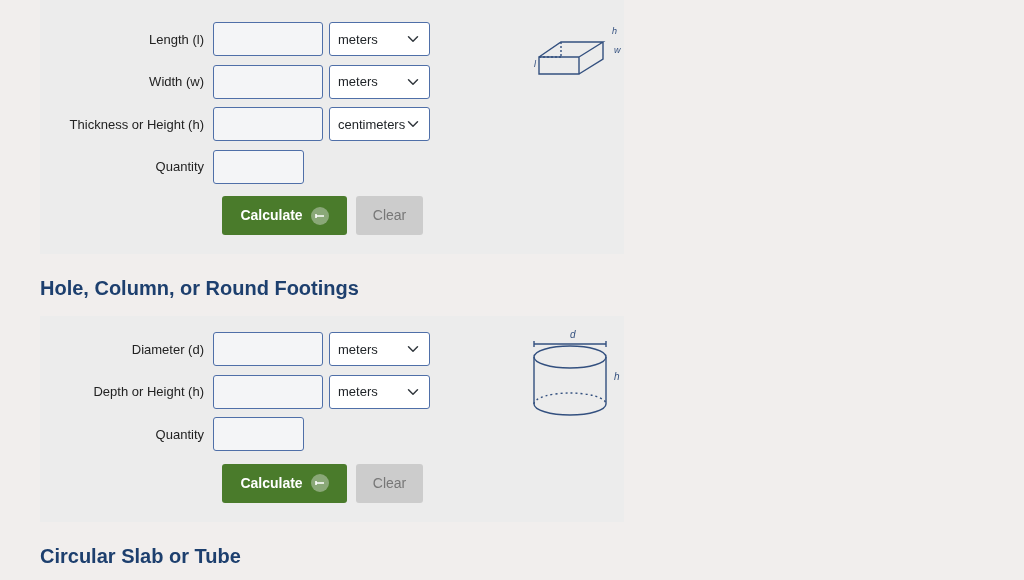  What do you see at coordinates (136, 124) in the screenshot?
I see `field-label: Thickness or Height (h)` at bounding box center [136, 124].